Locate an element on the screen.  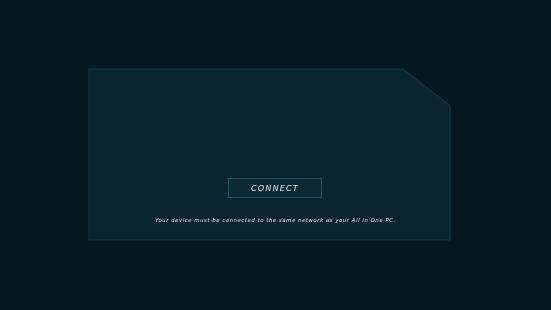
connect-button: Connect is located at coordinates (275, 188).